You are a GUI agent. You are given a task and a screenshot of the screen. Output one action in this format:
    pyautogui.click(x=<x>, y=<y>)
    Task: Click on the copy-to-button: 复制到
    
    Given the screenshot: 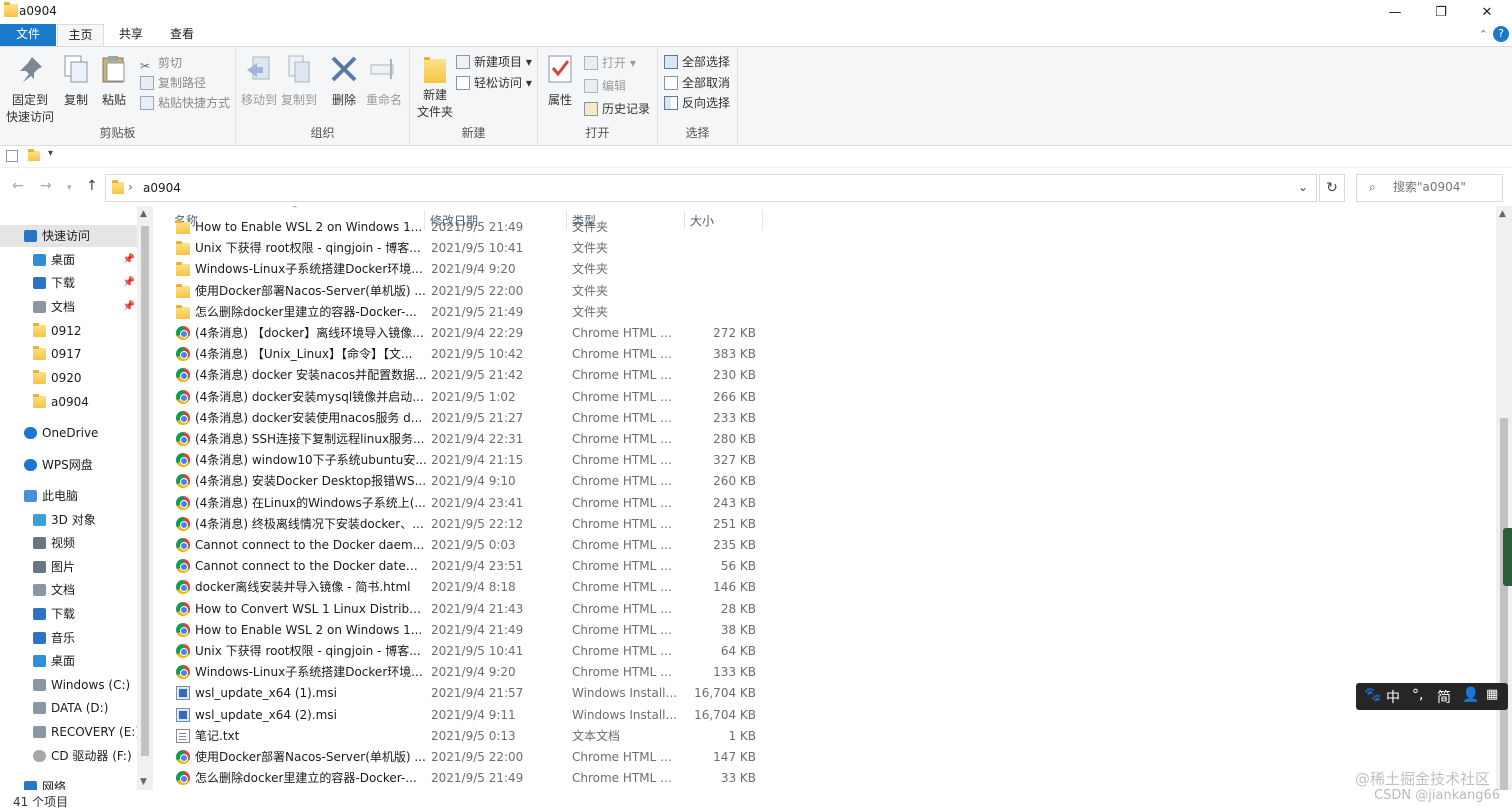 What is the action you would take?
    pyautogui.click(x=299, y=79)
    